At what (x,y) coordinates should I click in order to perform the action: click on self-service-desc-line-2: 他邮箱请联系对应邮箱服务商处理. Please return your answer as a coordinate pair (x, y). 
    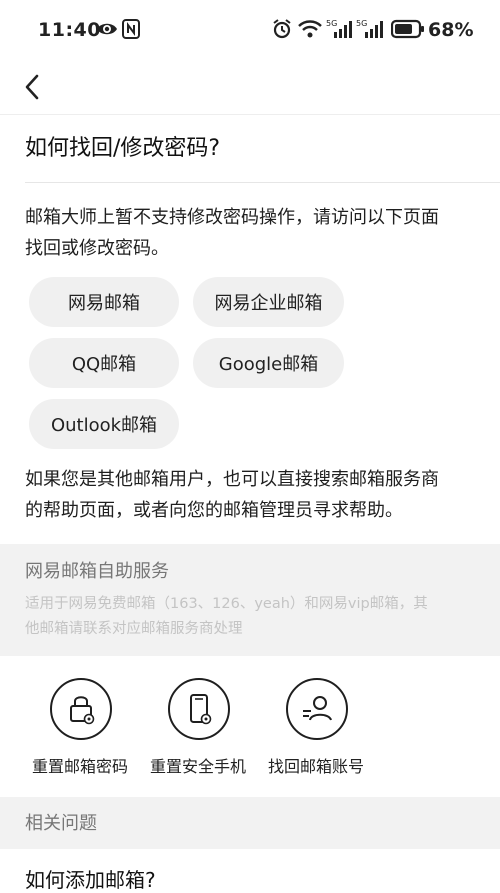
    Looking at the image, I should click on (134, 629).